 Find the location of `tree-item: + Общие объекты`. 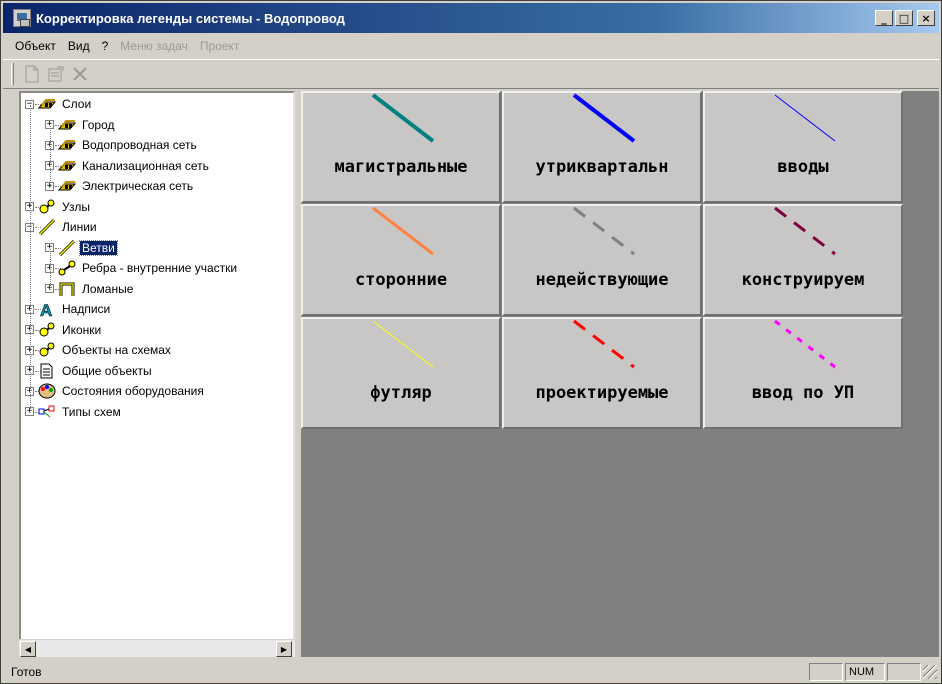

tree-item: + Общие объекты is located at coordinates (89, 371).